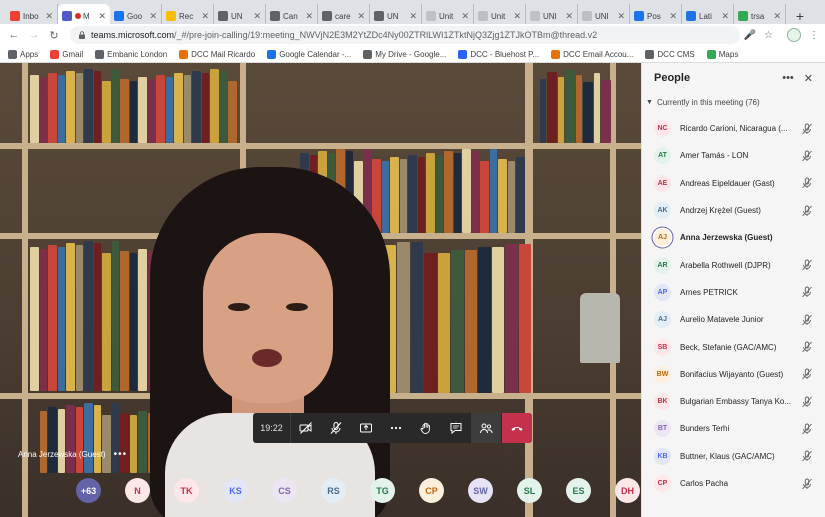  What do you see at coordinates (662, 320) in the screenshot?
I see `participant-avatar: AJ` at bounding box center [662, 320].